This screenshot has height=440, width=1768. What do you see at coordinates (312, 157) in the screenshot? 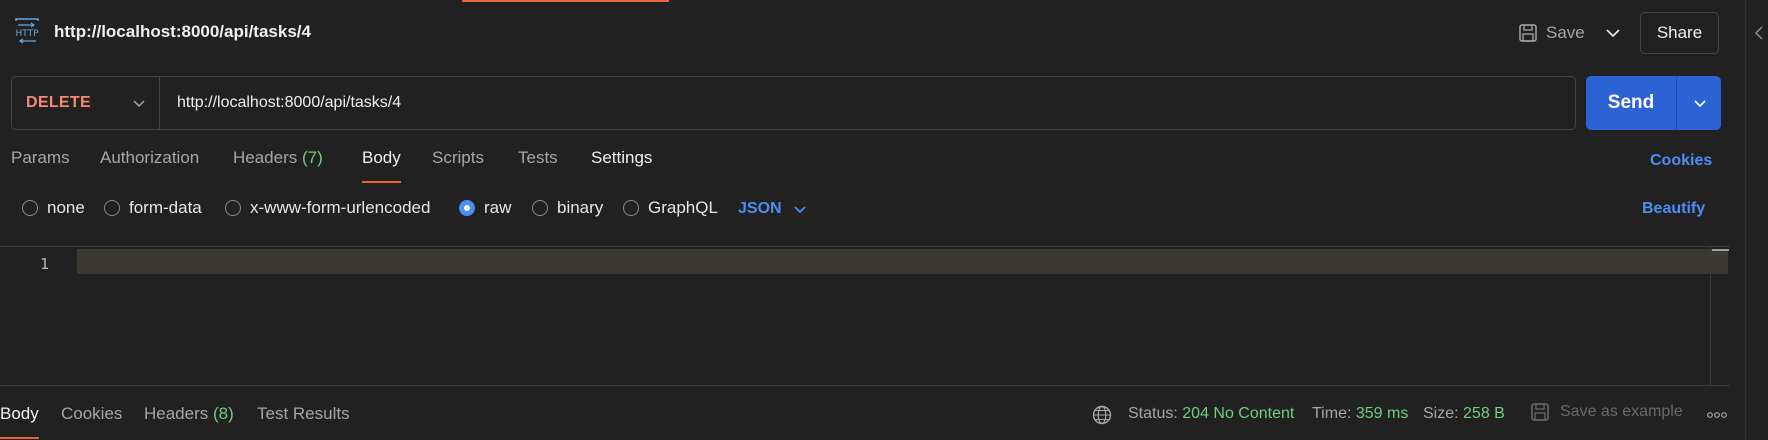
I see `headers-count: (7)` at bounding box center [312, 157].